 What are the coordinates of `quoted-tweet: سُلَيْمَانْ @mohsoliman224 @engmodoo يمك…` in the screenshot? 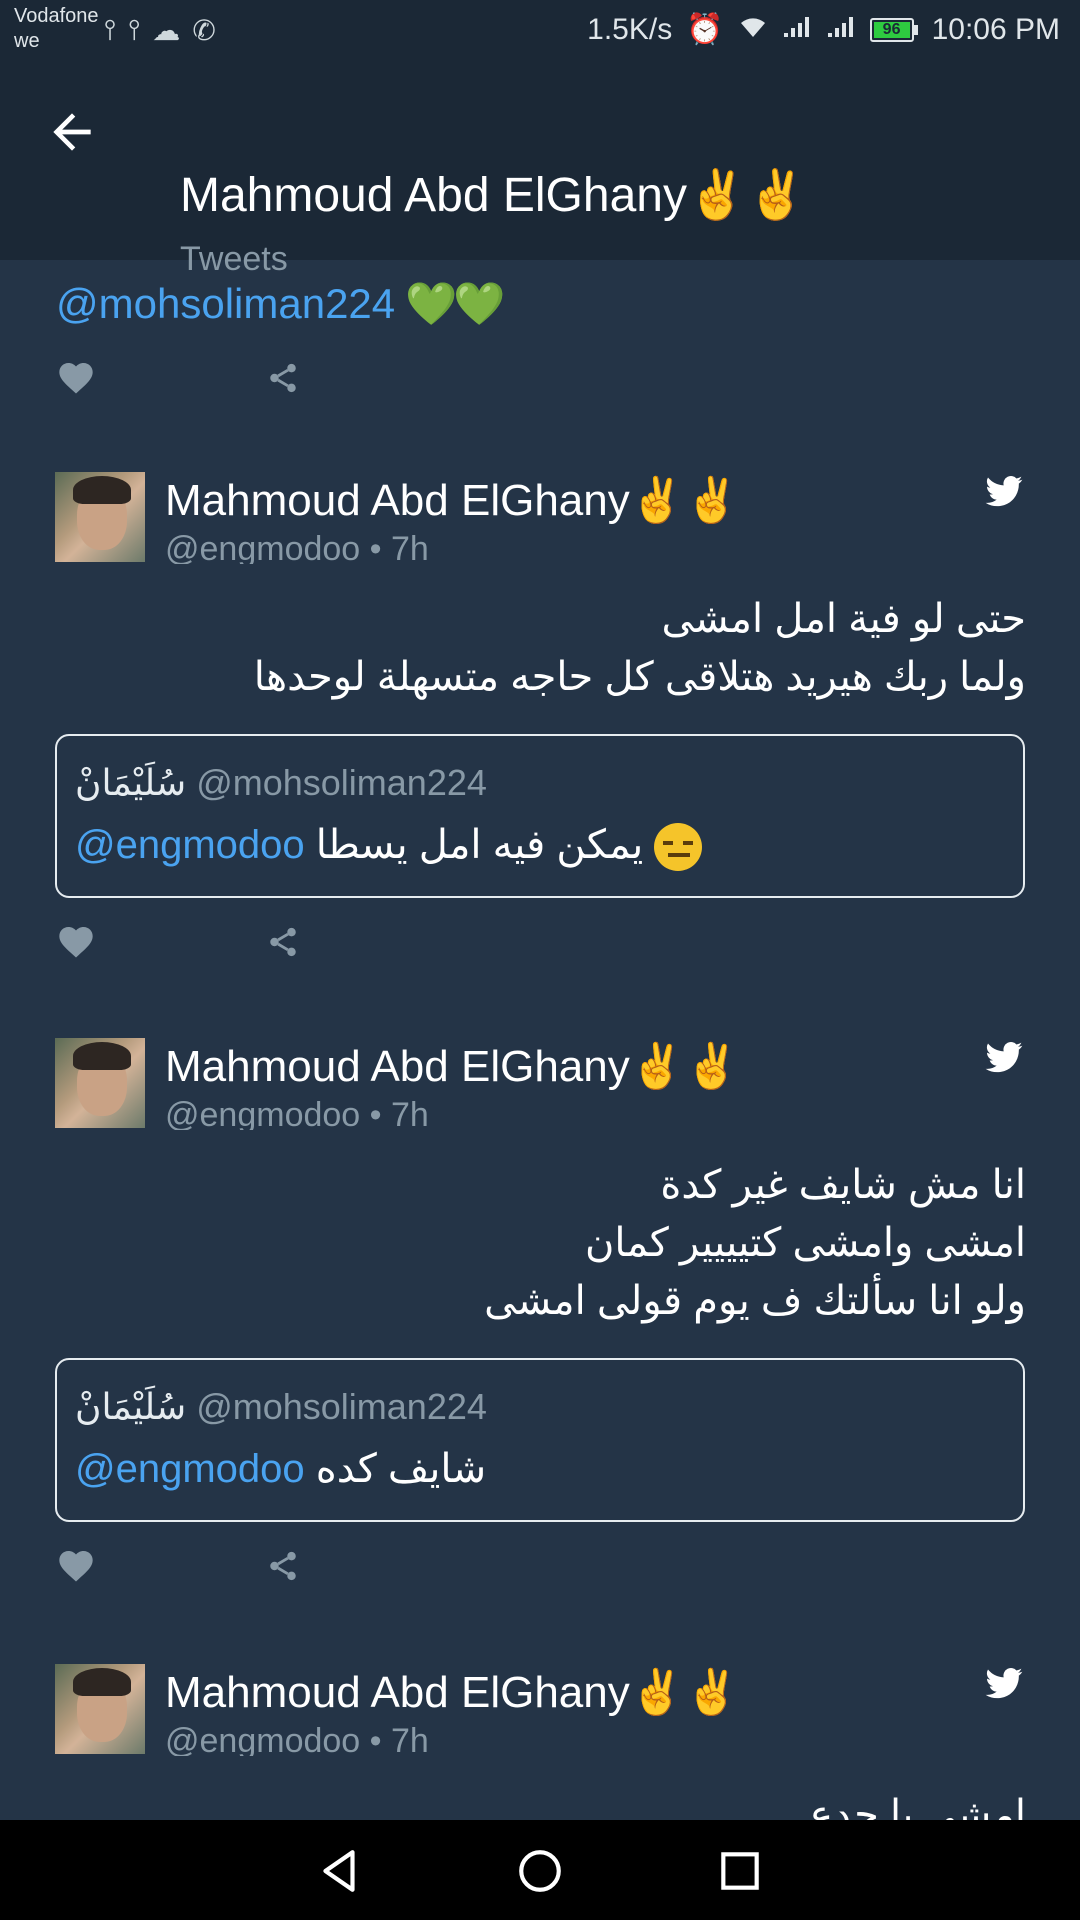 It's located at (540, 816).